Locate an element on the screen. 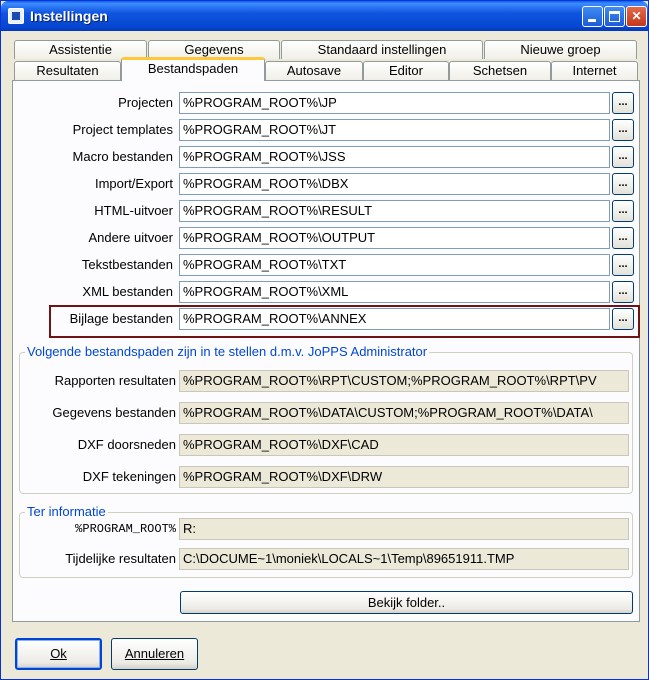 Image resolution: width=649 pixels, height=680 pixels. path-label-html-uitvoer: HTML-uitvoer is located at coordinates (133, 210).